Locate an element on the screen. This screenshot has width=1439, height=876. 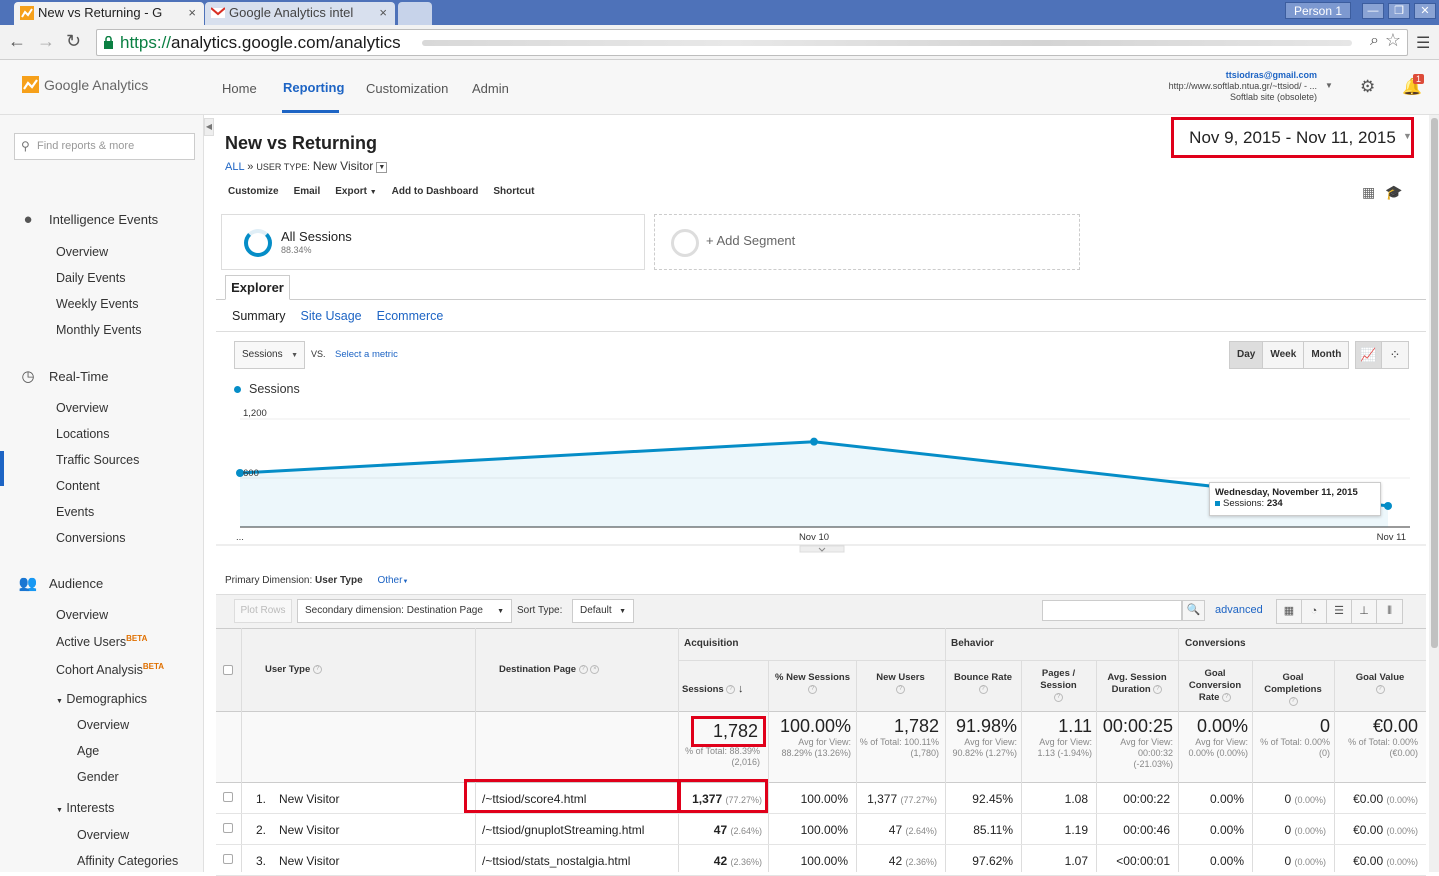
minimize-icon: — is located at coordinates (1373, 11).